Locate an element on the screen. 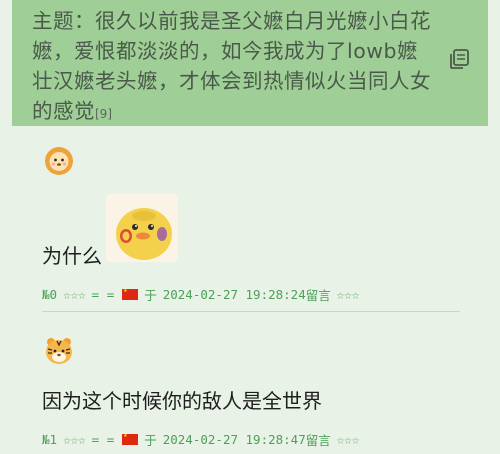 Image resolution: width=500 pixels, height=454 pixels. copy-icon is located at coordinates (459, 59).